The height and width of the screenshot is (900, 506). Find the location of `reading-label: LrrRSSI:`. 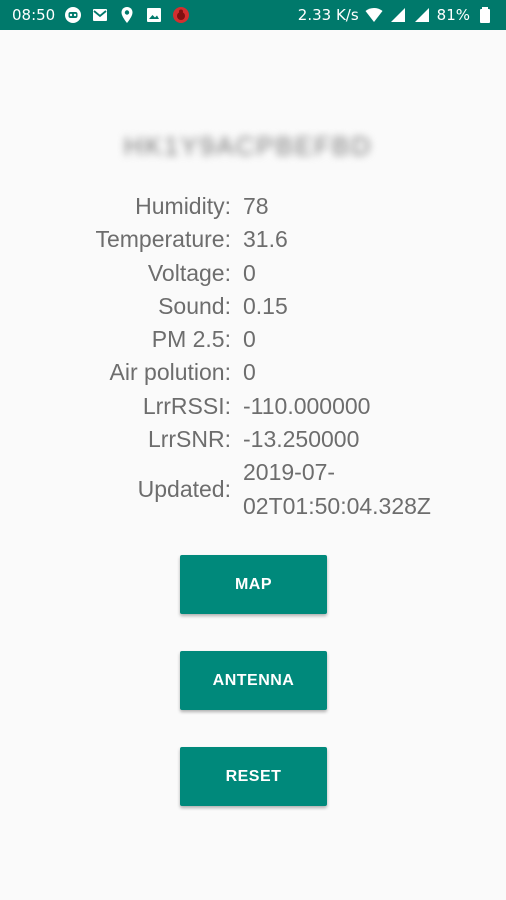

reading-label: LrrRSSI: is located at coordinates (186, 405).